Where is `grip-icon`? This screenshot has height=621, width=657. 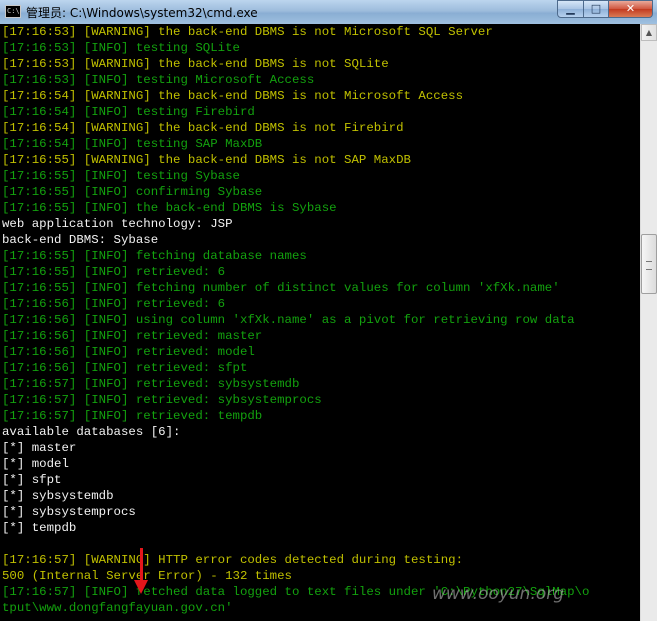 grip-icon is located at coordinates (649, 265).